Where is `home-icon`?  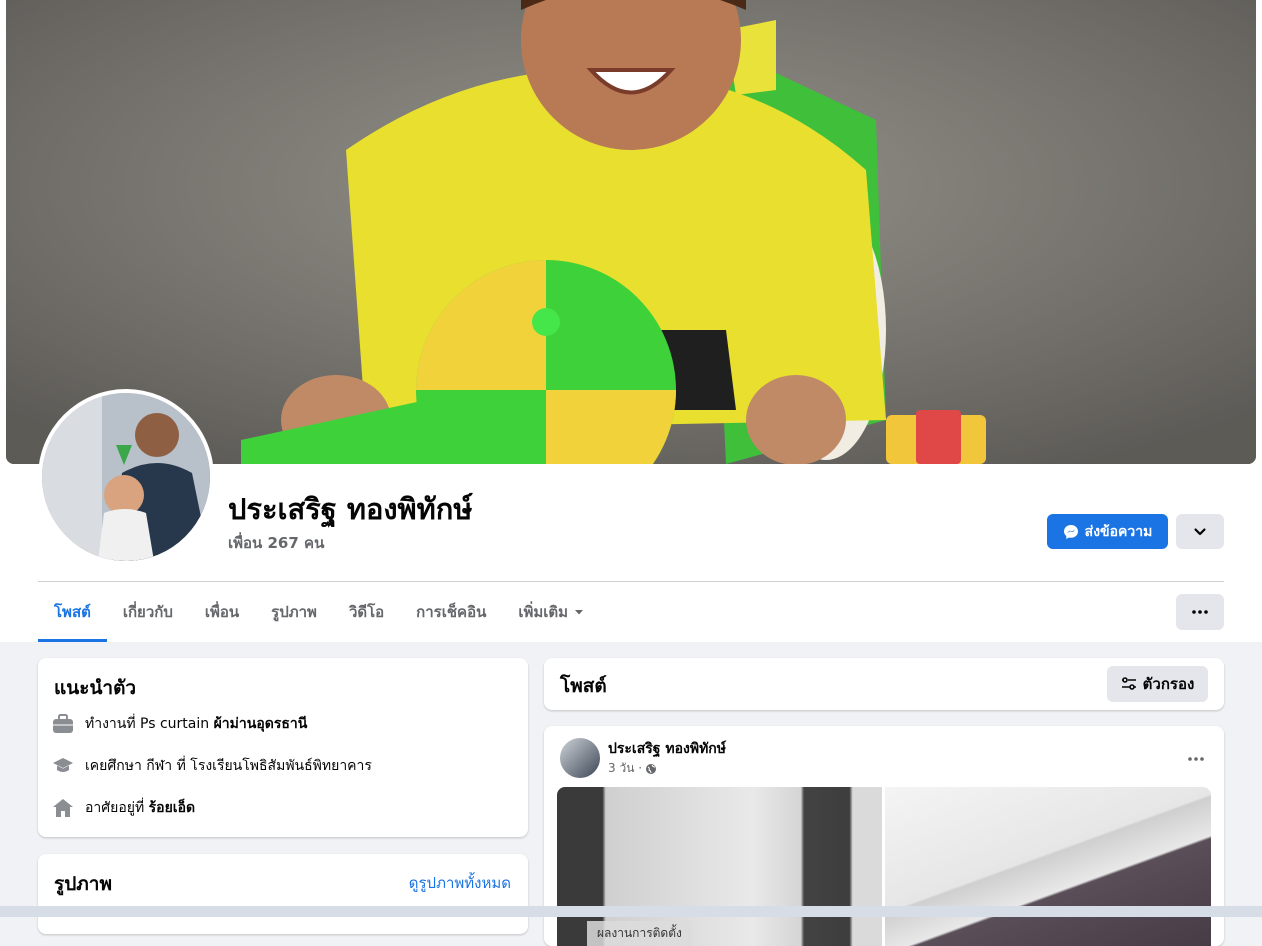 home-icon is located at coordinates (63, 808).